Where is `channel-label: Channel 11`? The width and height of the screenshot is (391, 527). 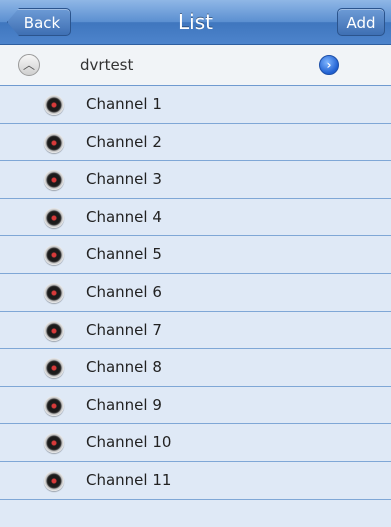
channel-label: Channel 11 is located at coordinates (129, 479).